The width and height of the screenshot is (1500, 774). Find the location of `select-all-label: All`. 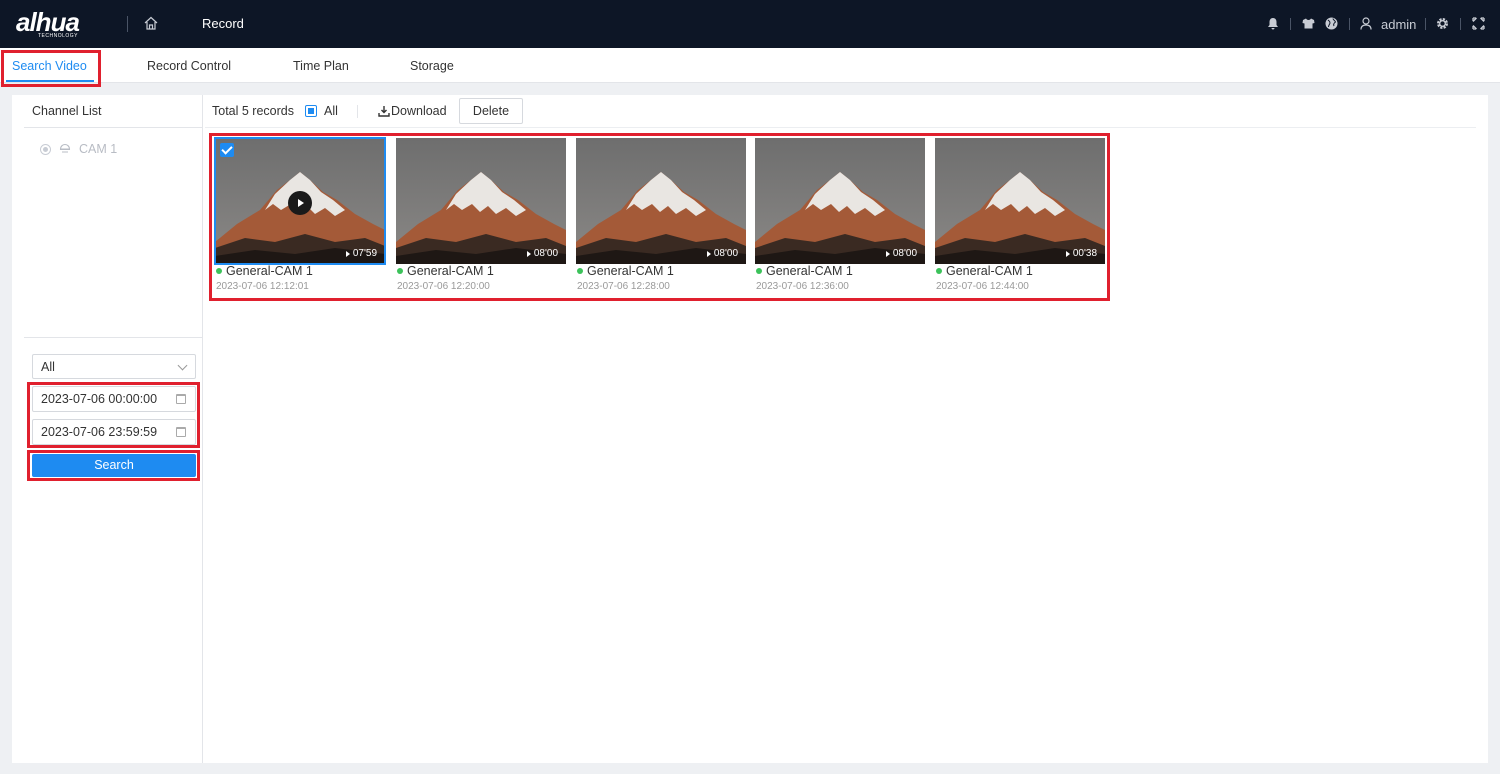

select-all-label: All is located at coordinates (331, 111).